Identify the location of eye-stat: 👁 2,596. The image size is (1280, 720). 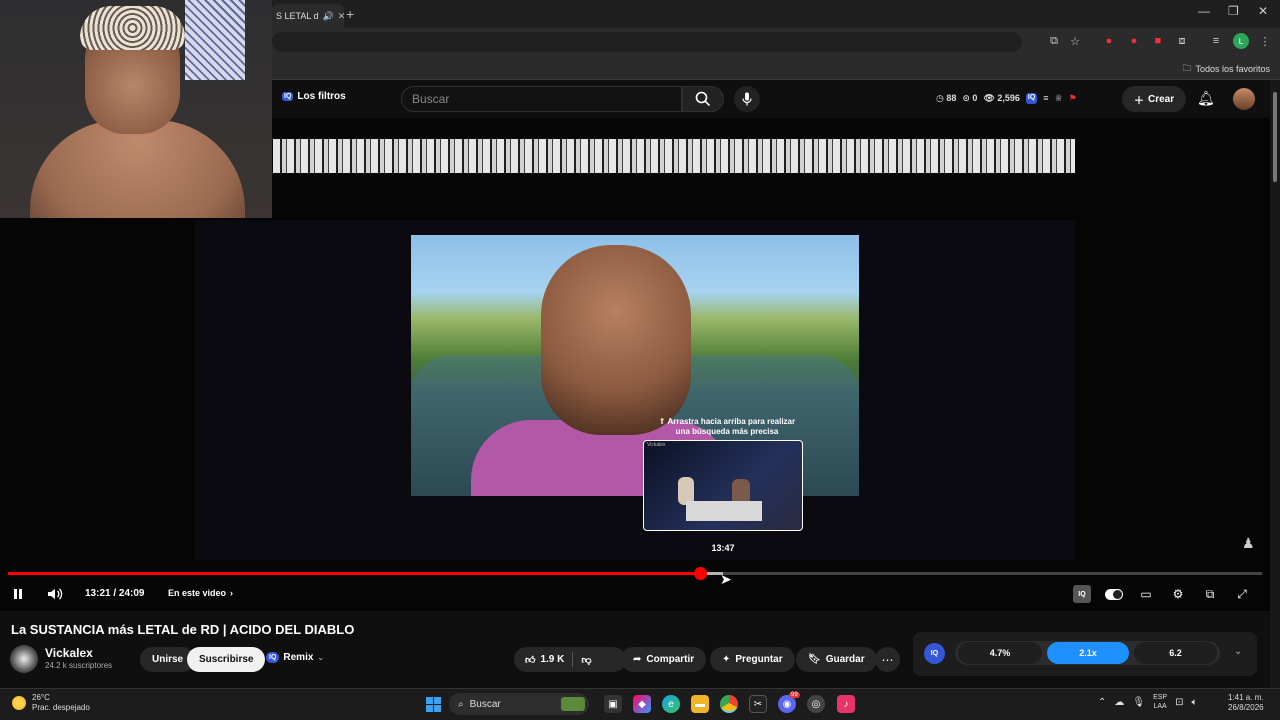
(1001, 98).